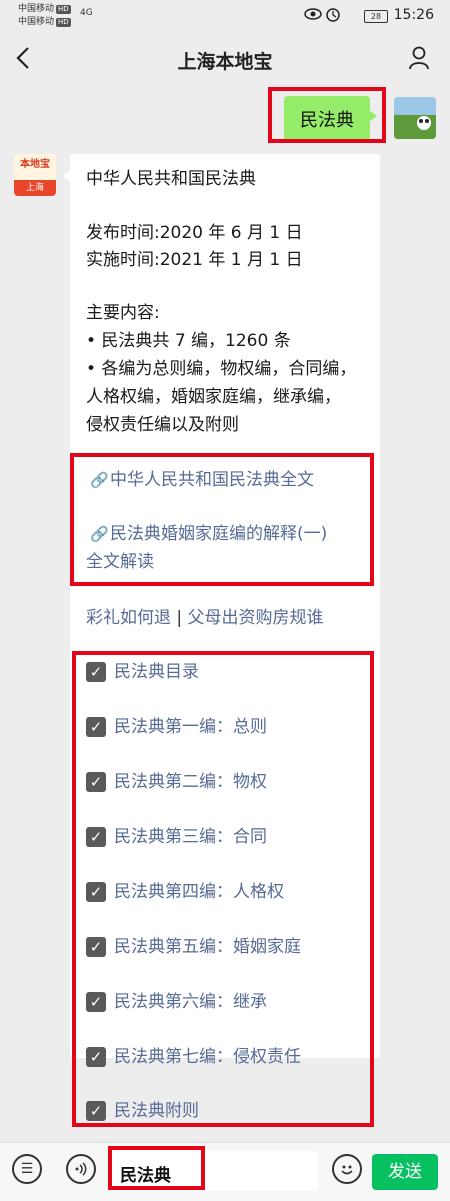 The height and width of the screenshot is (1201, 450). Describe the element at coordinates (199, 892) in the screenshot. I see `catalog-item-4: 民法典第四编：人格权` at that location.